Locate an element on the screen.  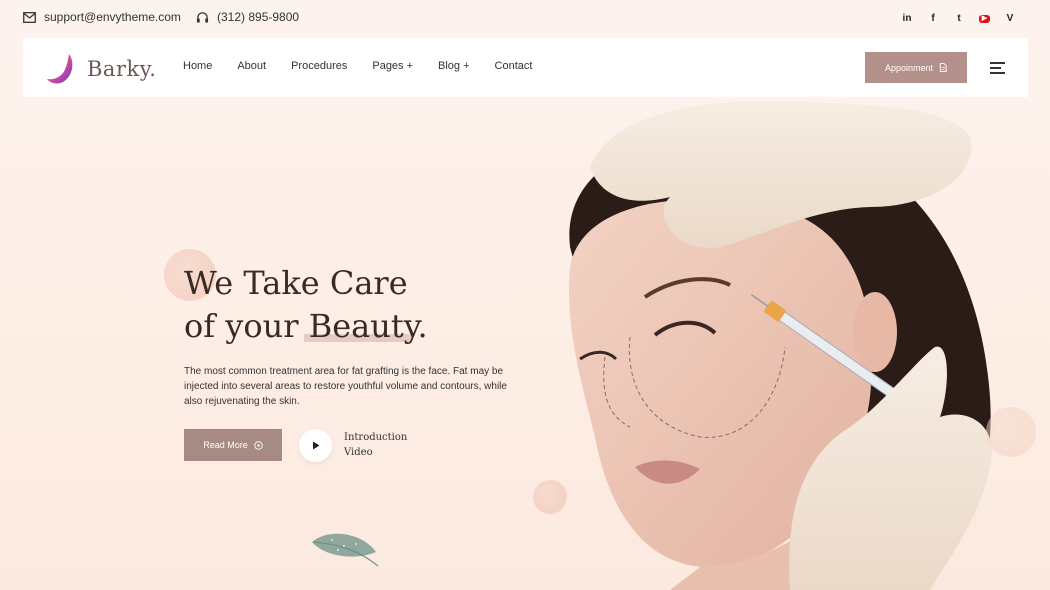
arrow-circle-icon is located at coordinates (258, 445).